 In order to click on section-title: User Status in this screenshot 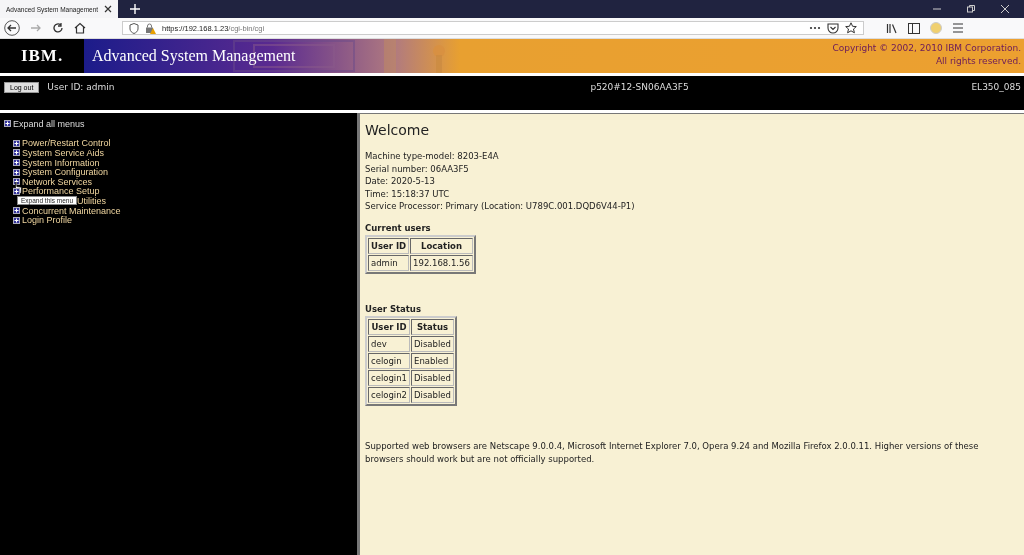, I will do `click(393, 308)`.